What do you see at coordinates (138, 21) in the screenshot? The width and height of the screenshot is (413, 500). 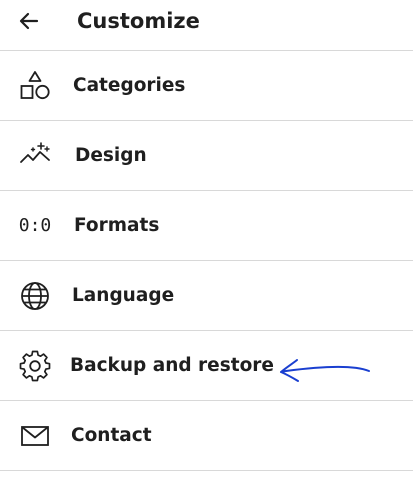 I see `page-title: Customize` at bounding box center [138, 21].